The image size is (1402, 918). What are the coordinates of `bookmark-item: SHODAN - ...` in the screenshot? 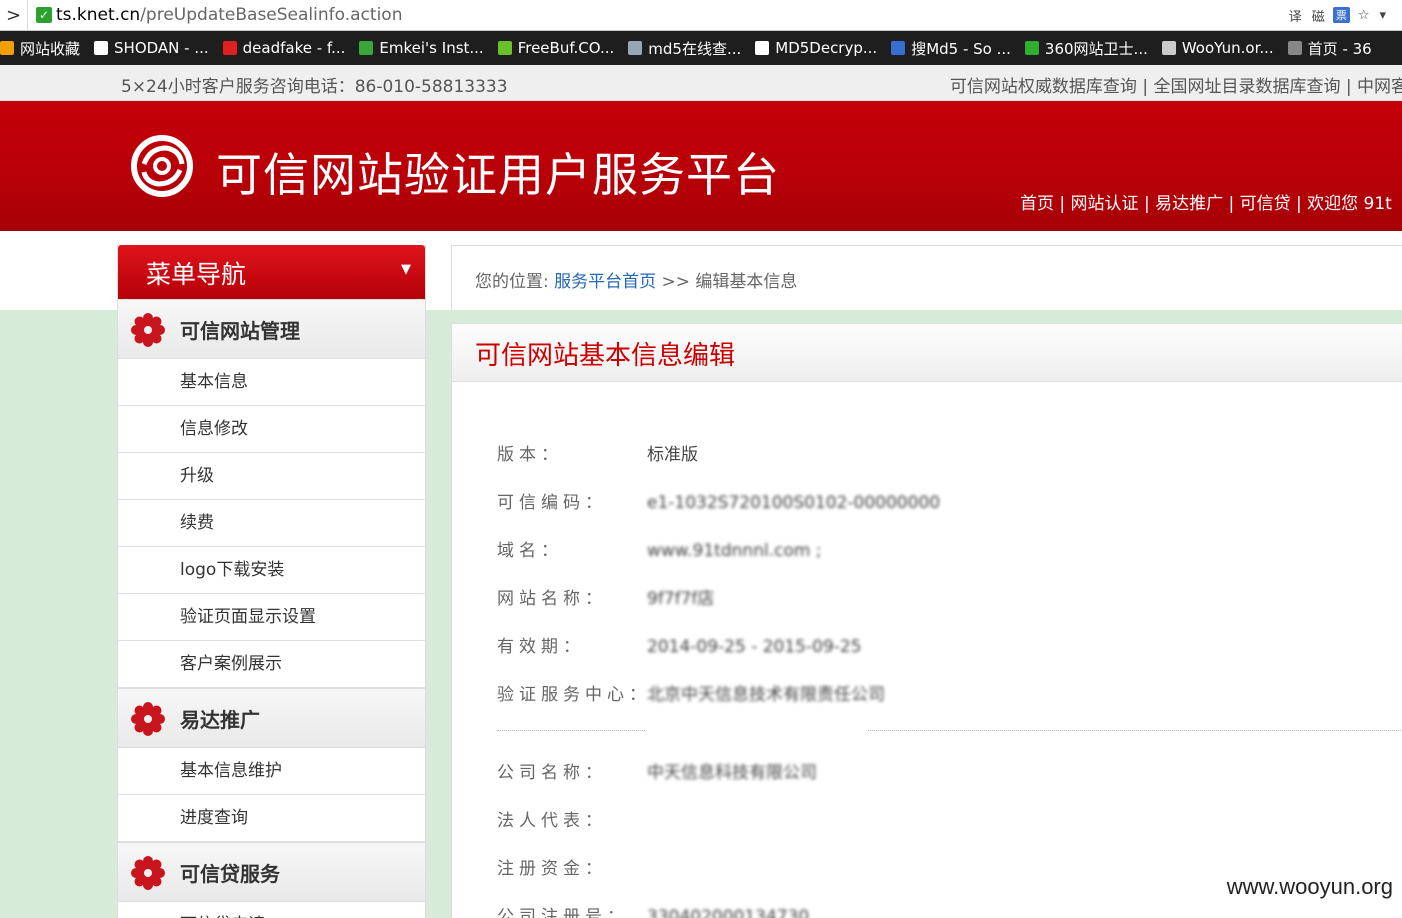 It's located at (151, 48).